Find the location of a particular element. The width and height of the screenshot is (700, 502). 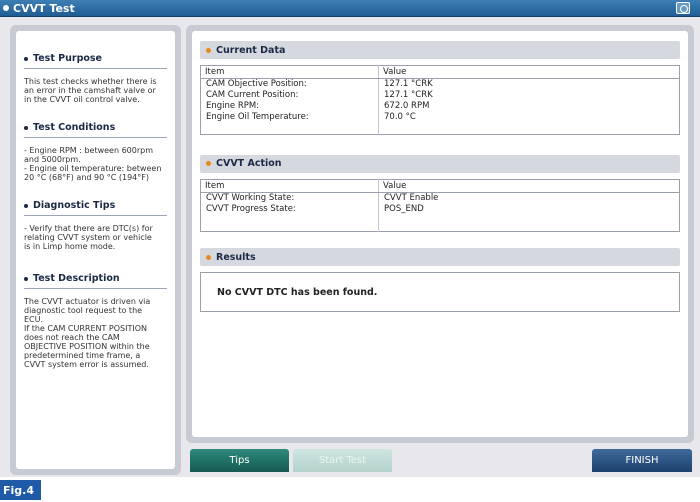

current-data-header: Current Data is located at coordinates (440, 50).